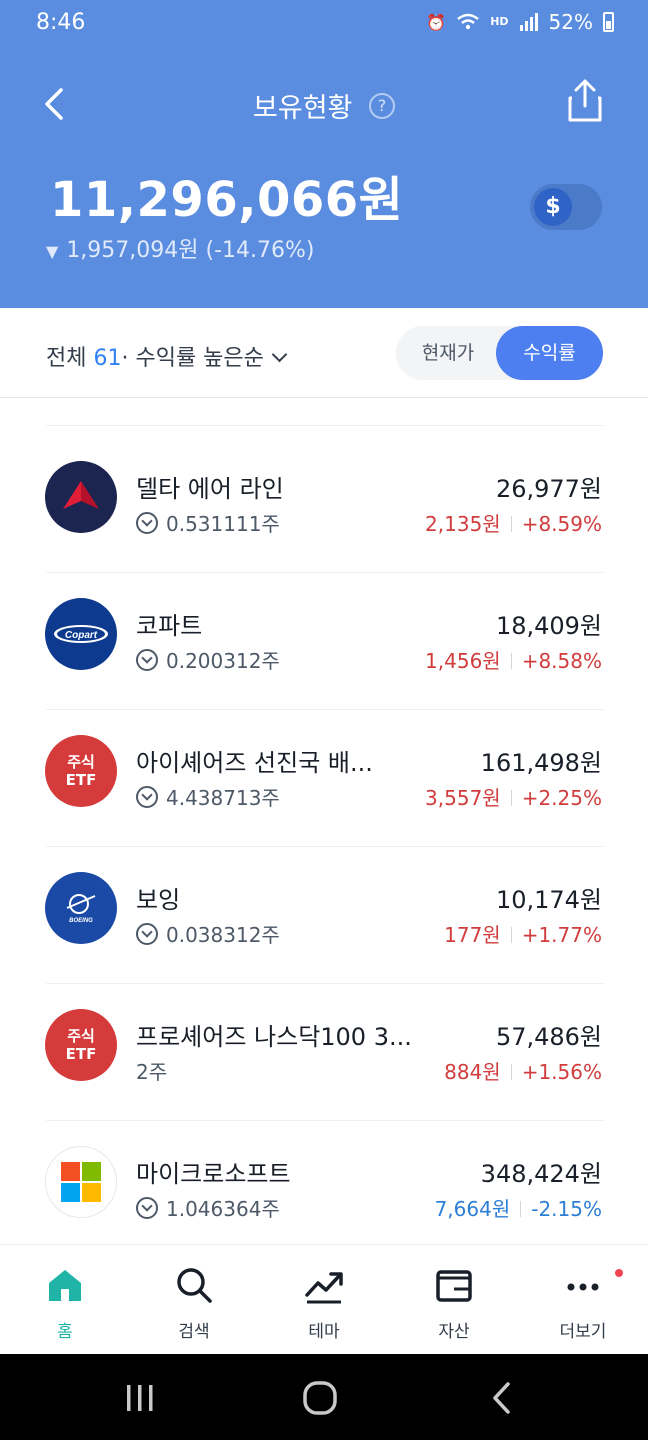 Image resolution: width=648 pixels, height=1440 pixels. Describe the element at coordinates (513, 522) in the screenshot. I see `holding-profit-loss: 2,135원 +8.59%` at that location.